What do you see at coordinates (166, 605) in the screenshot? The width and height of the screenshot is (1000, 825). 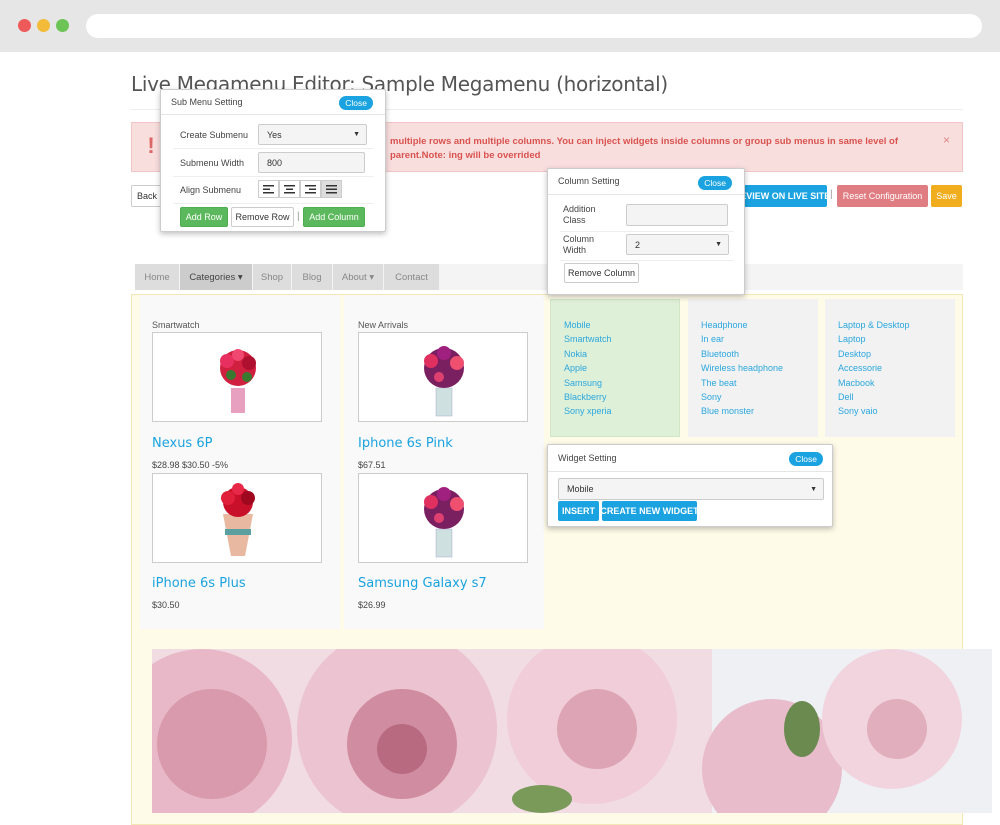 I see `product-price: $30.50` at bounding box center [166, 605].